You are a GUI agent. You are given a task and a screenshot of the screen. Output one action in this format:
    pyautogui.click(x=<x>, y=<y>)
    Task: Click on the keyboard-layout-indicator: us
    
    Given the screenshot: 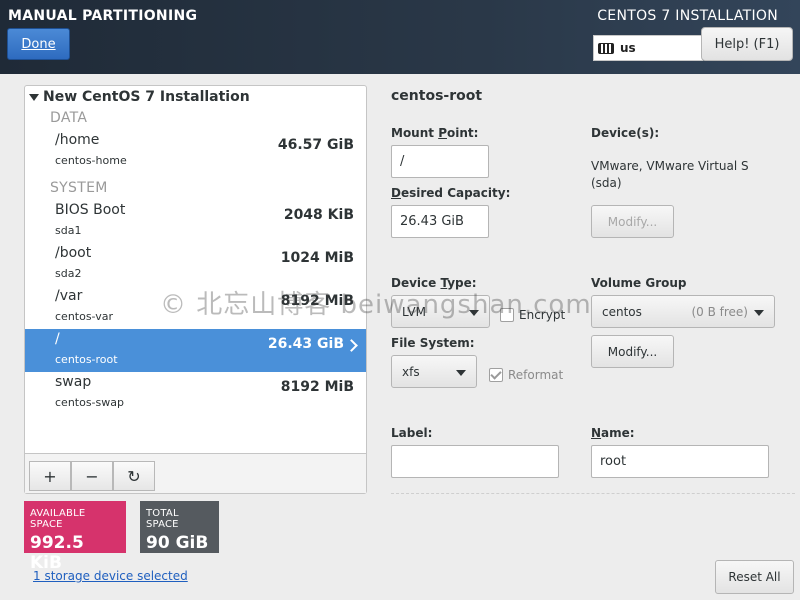 What is the action you would take?
    pyautogui.click(x=648, y=48)
    